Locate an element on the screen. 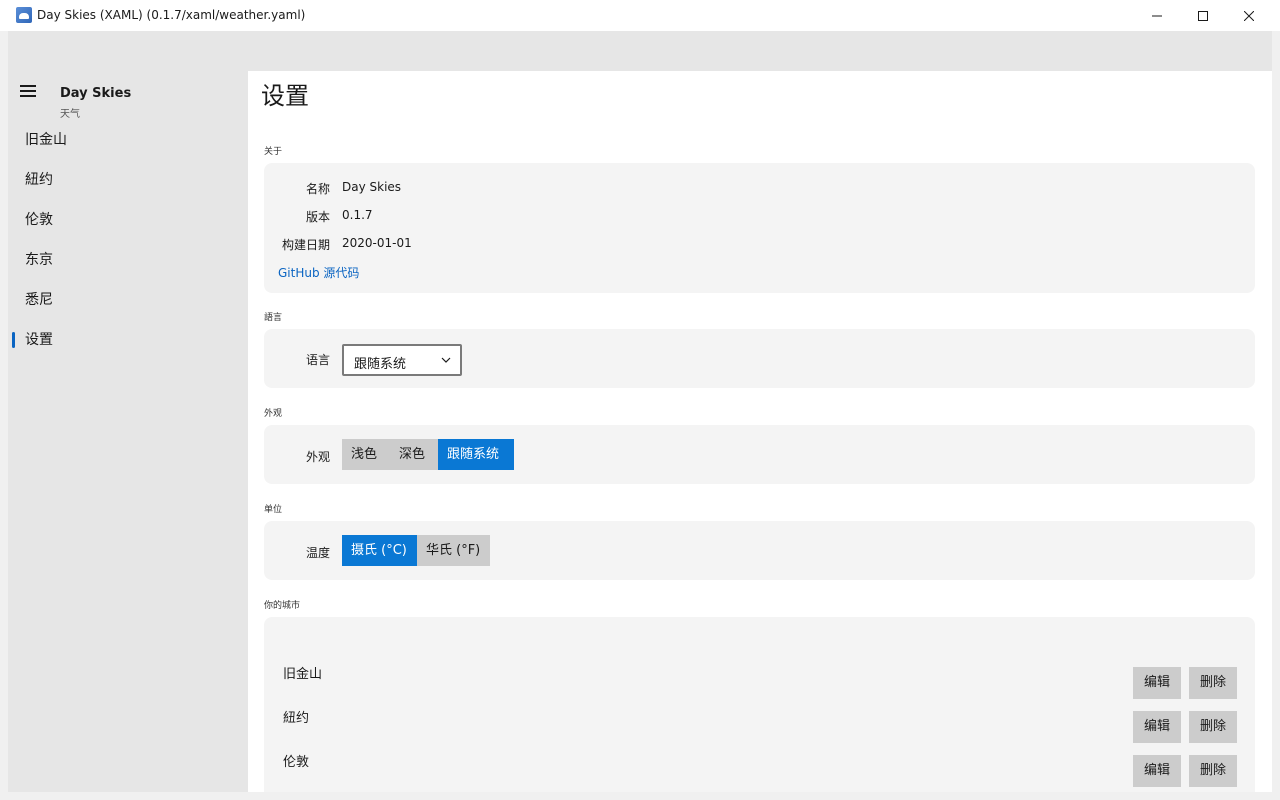 This screenshot has width=1280, height=800. appearance-light-button: 浅色 is located at coordinates (366, 454).